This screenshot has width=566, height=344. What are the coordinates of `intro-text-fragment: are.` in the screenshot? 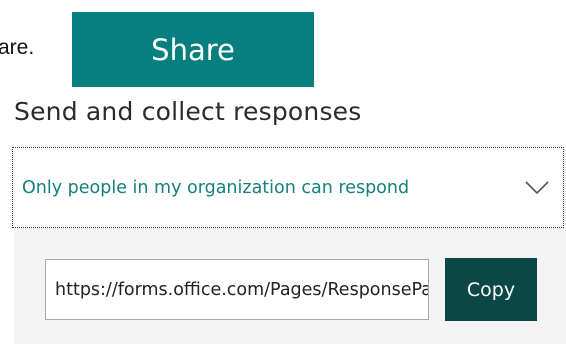 It's located at (17, 47).